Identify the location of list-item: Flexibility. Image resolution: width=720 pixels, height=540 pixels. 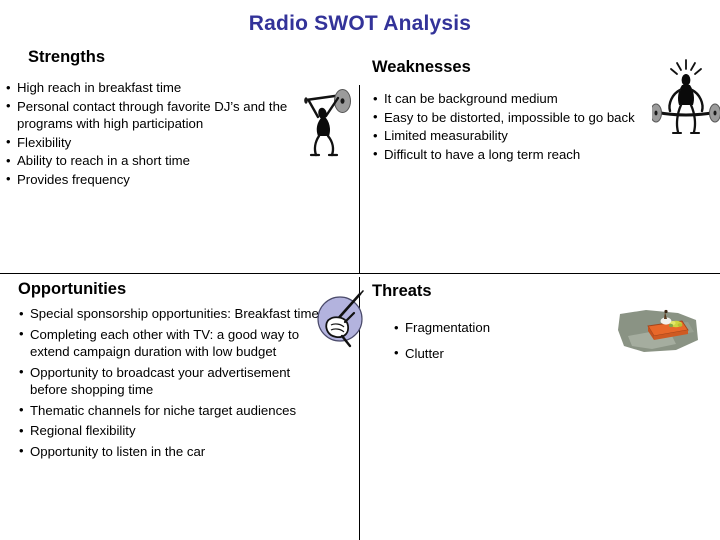
(151, 142).